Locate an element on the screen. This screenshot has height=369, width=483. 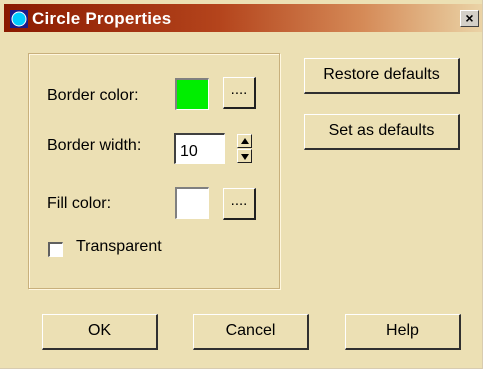
title-bar: Circle Properties × is located at coordinates (243, 18).